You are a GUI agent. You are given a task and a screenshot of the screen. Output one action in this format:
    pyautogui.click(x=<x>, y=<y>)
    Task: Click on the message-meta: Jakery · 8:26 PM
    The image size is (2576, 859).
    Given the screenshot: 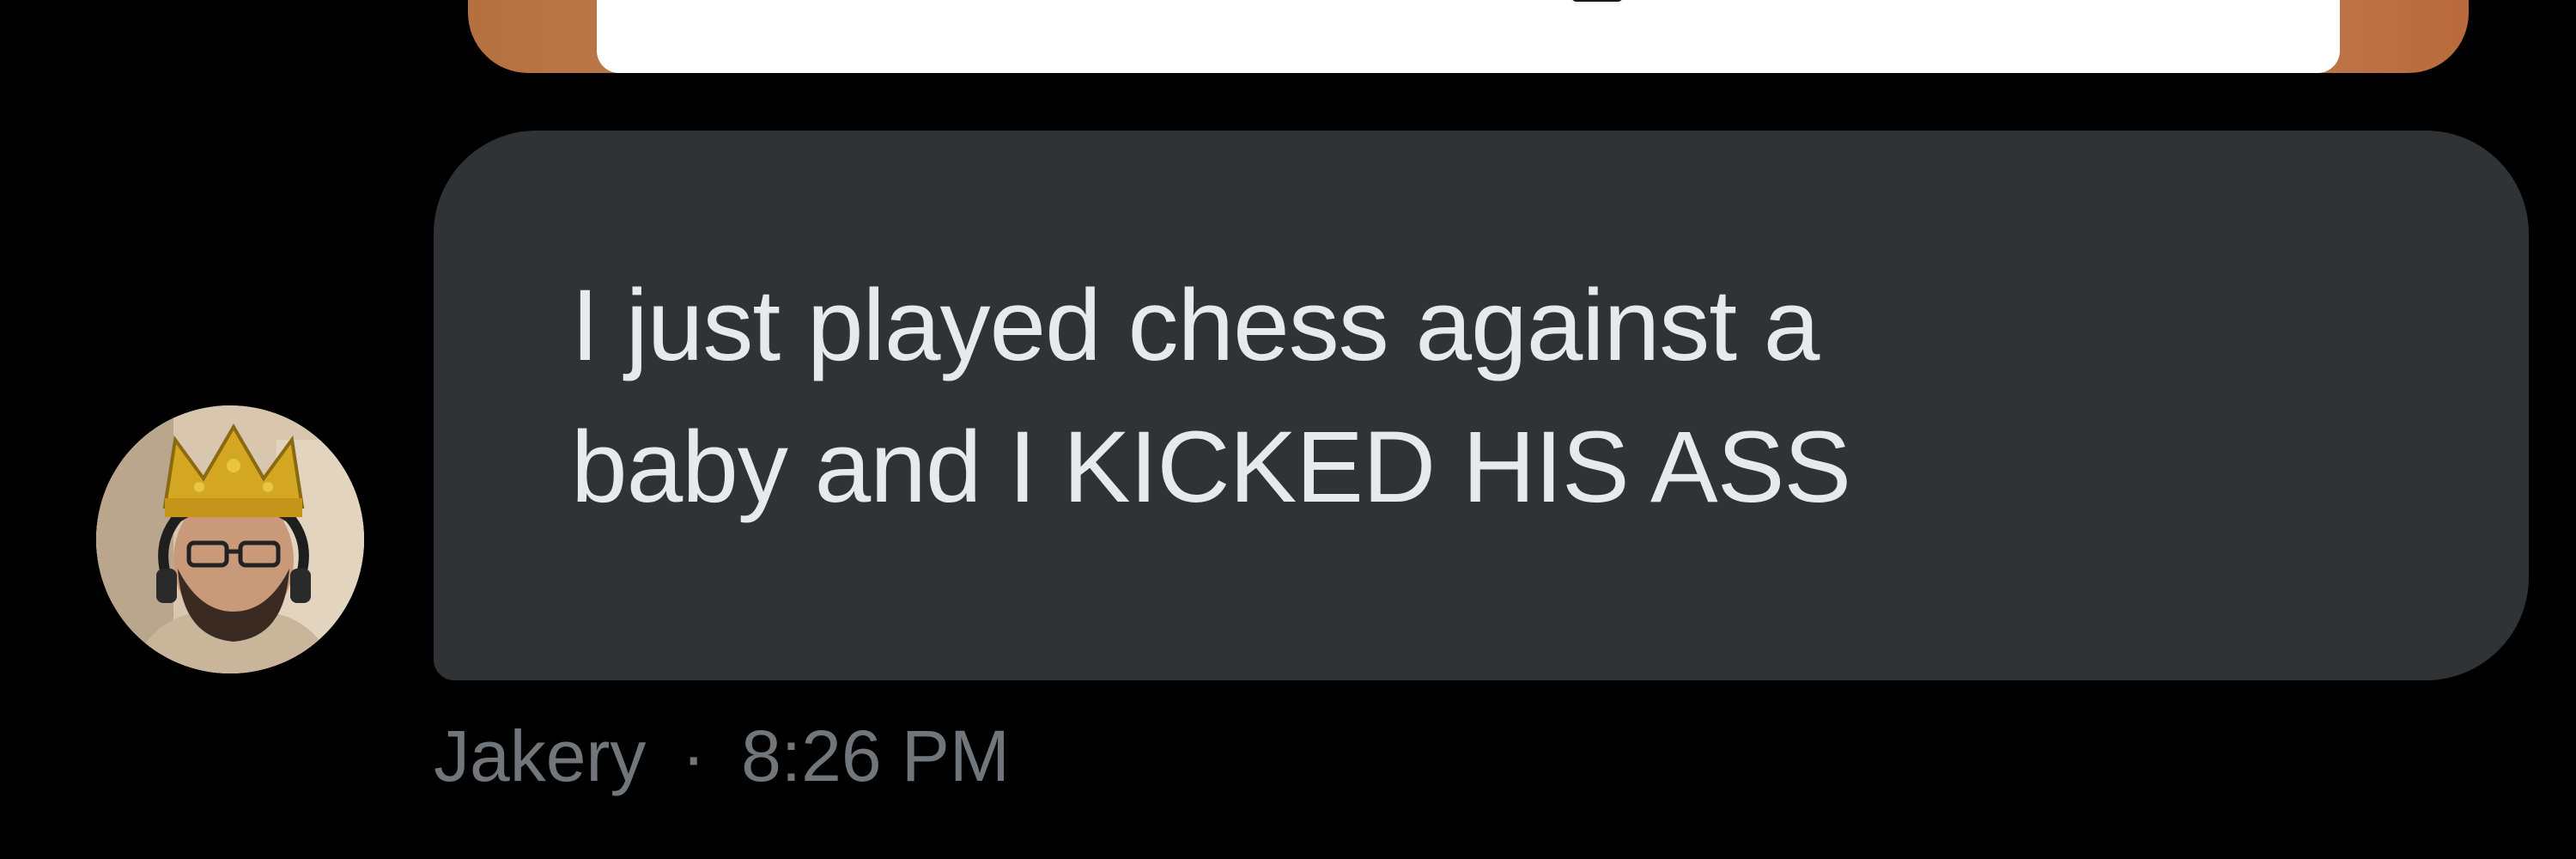 What is the action you would take?
    pyautogui.click(x=722, y=756)
    